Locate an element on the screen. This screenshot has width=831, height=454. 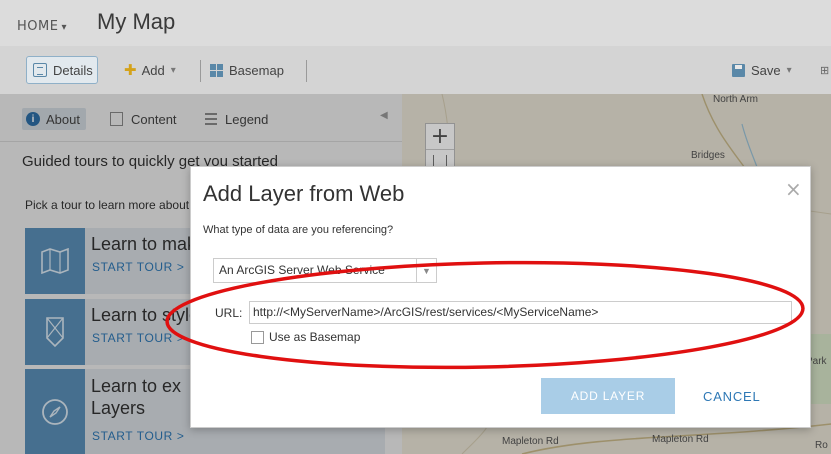
basemap-grid-icon is located at coordinates (216, 70).